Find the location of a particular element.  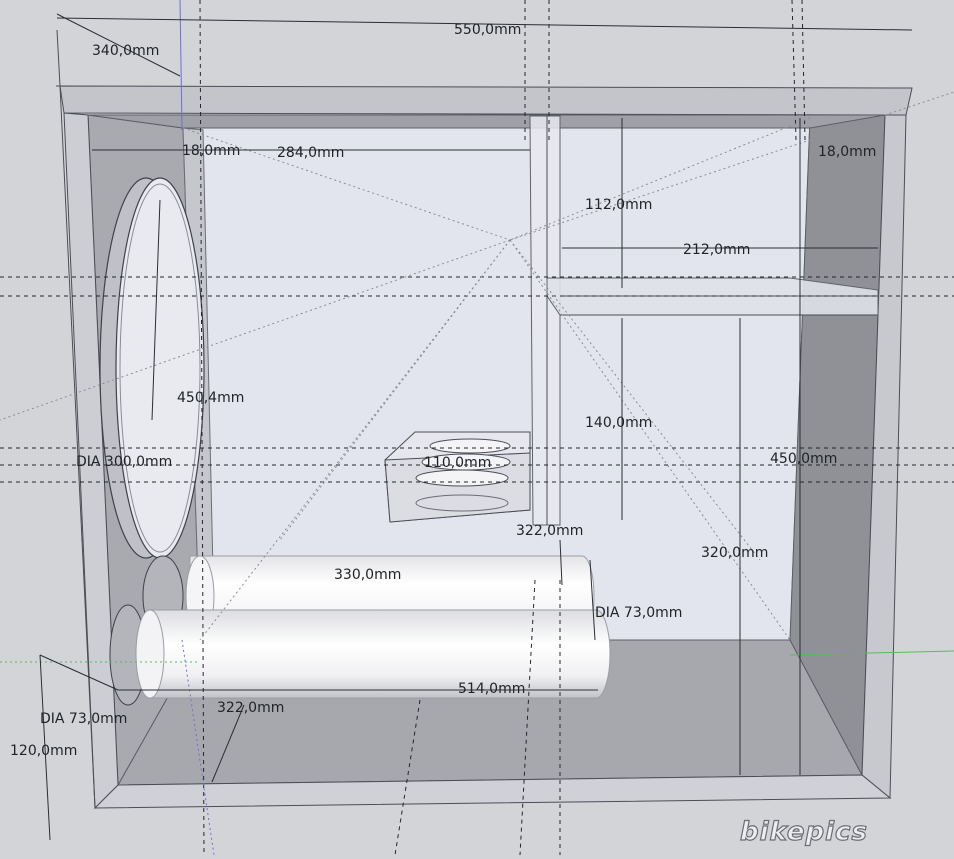

left-panel-label: 18,0mm is located at coordinates (211, 151).